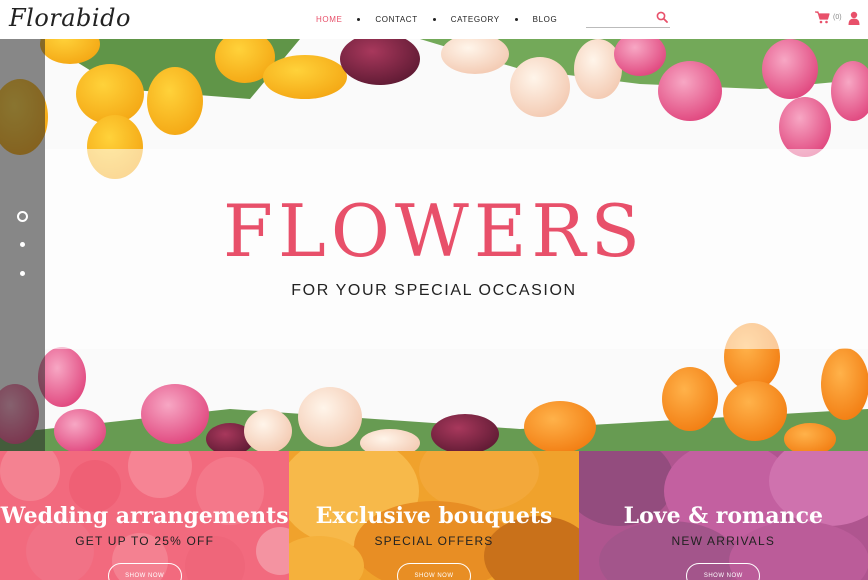 This screenshot has width=868, height=580. What do you see at coordinates (434, 290) in the screenshot?
I see `hero-subtitle: FOR YOUR SPECIAL OCCASION` at bounding box center [434, 290].